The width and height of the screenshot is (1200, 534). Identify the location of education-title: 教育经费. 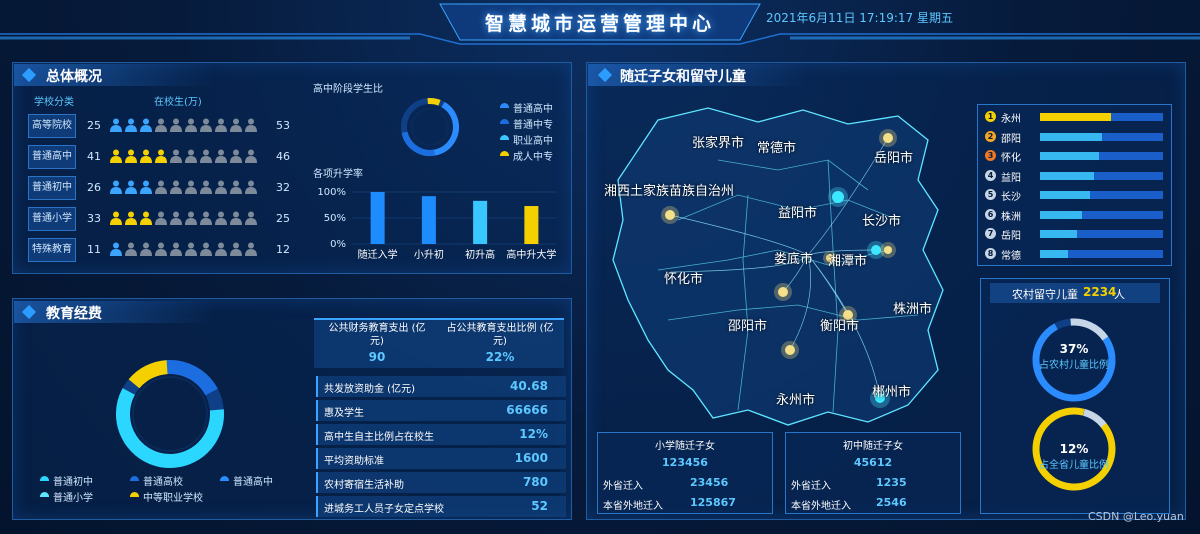
(74, 314).